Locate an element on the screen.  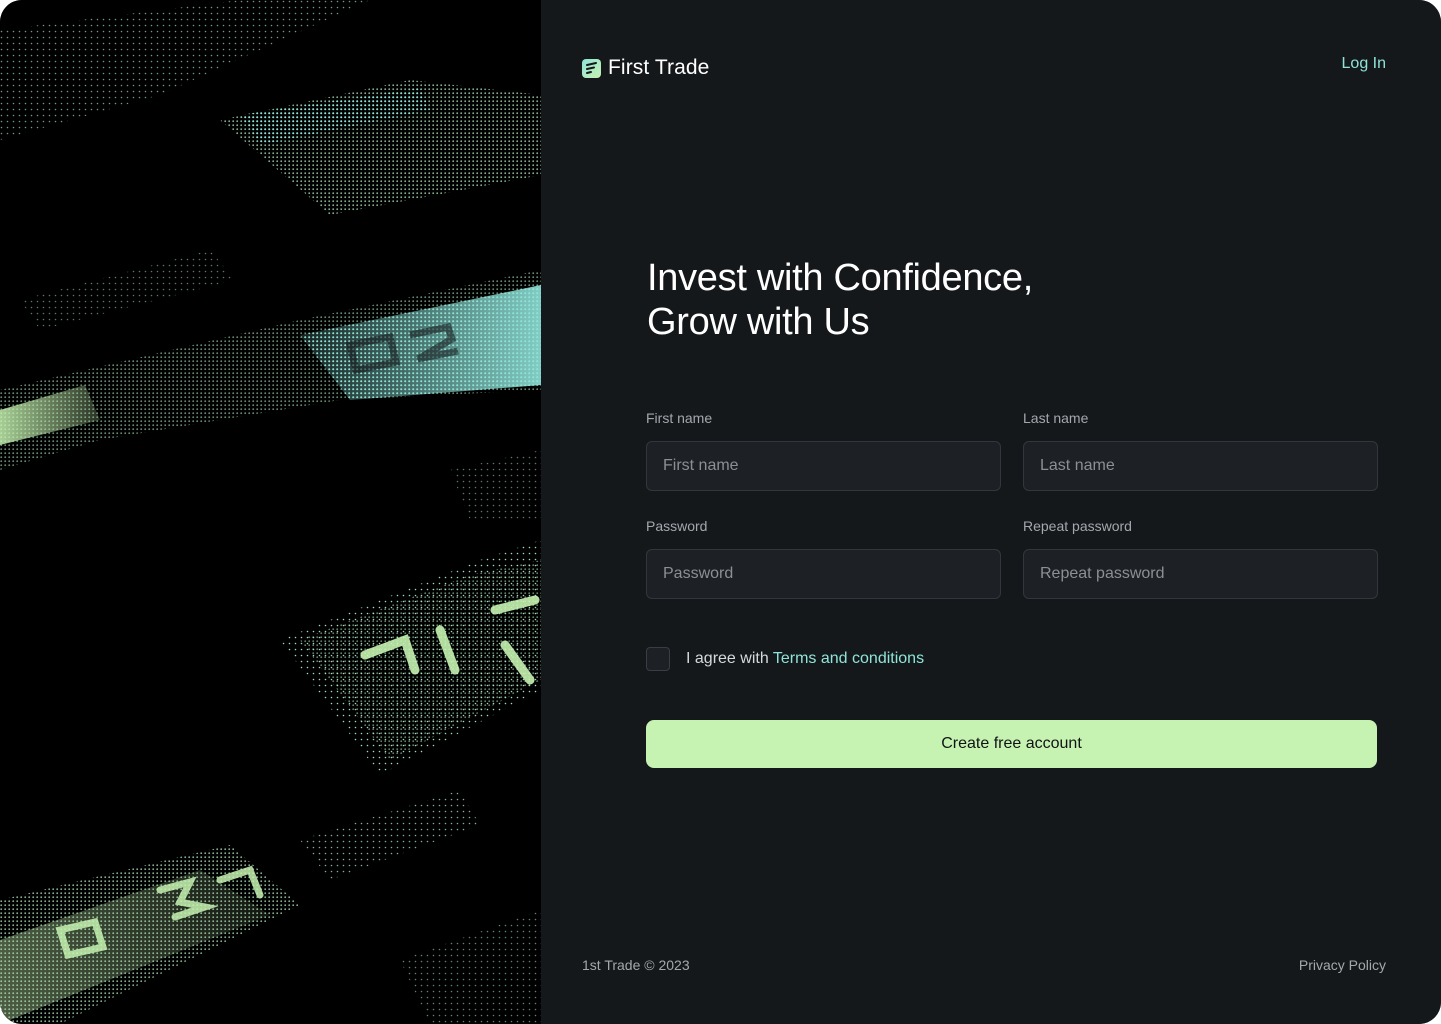
login-link: Log In is located at coordinates (1364, 64).